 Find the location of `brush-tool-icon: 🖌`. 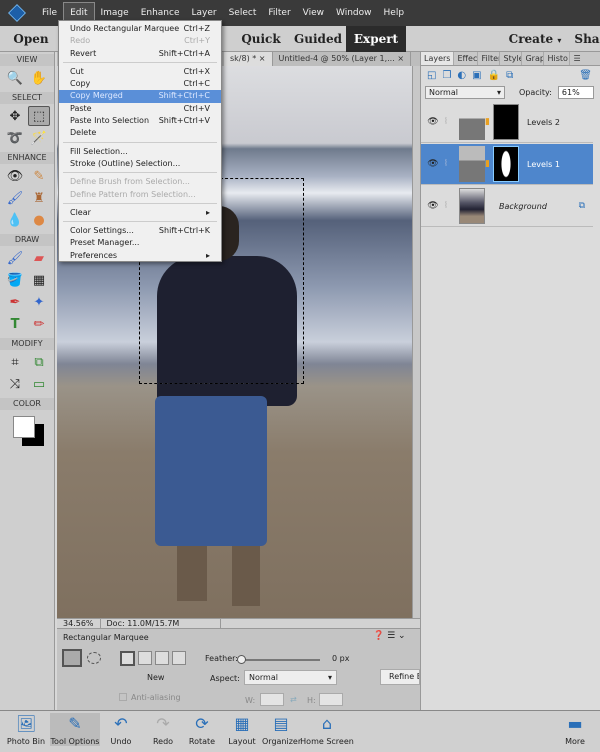

brush-tool-icon: 🖌 is located at coordinates (15, 258).